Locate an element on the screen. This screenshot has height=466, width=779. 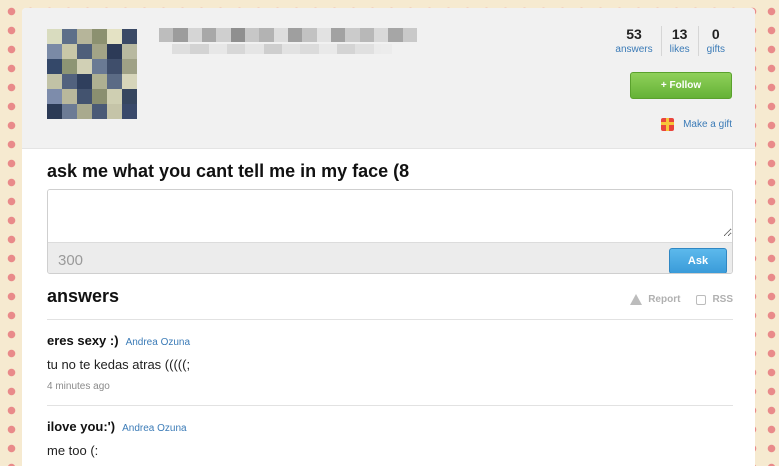
stat-label: gifts is located at coordinates (715, 49).